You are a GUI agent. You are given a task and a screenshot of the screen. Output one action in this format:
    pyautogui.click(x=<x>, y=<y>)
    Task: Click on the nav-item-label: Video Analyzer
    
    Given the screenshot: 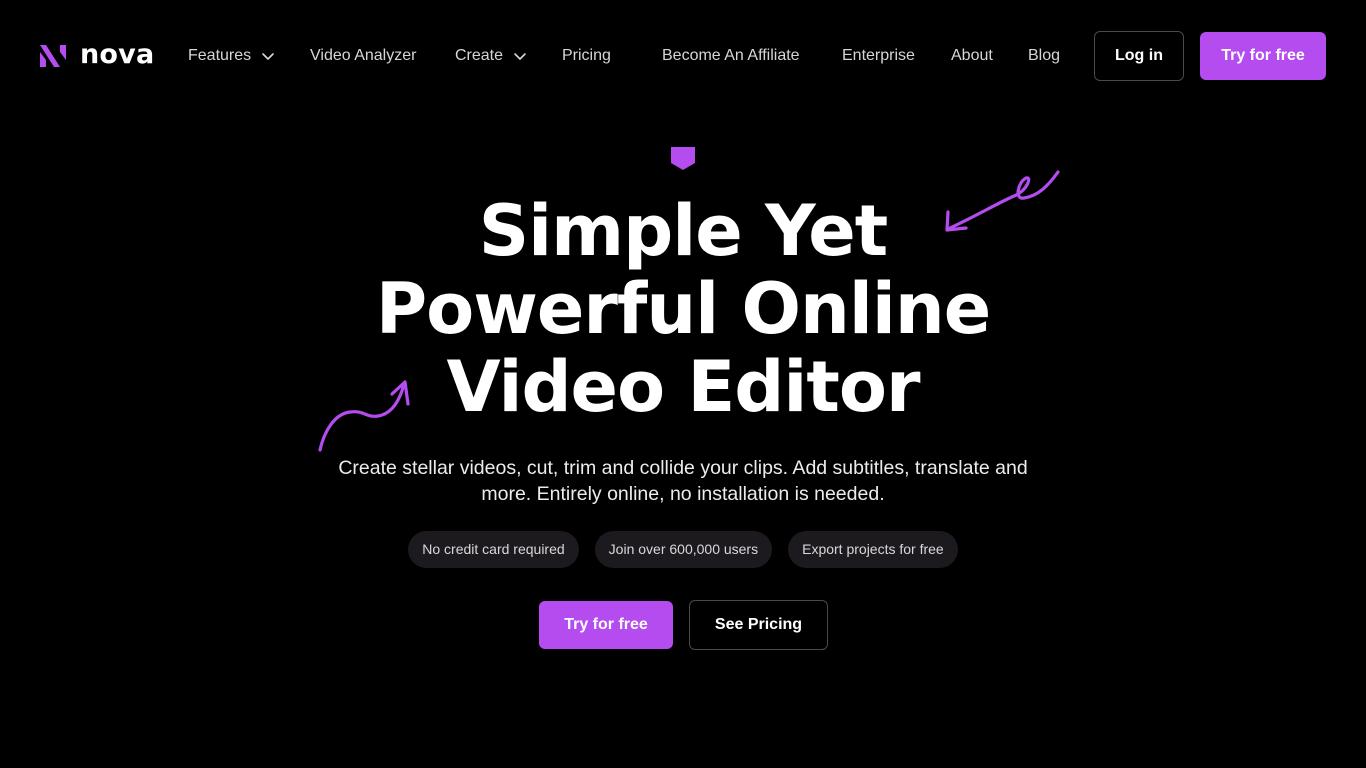 What is the action you would take?
    pyautogui.click(x=363, y=55)
    